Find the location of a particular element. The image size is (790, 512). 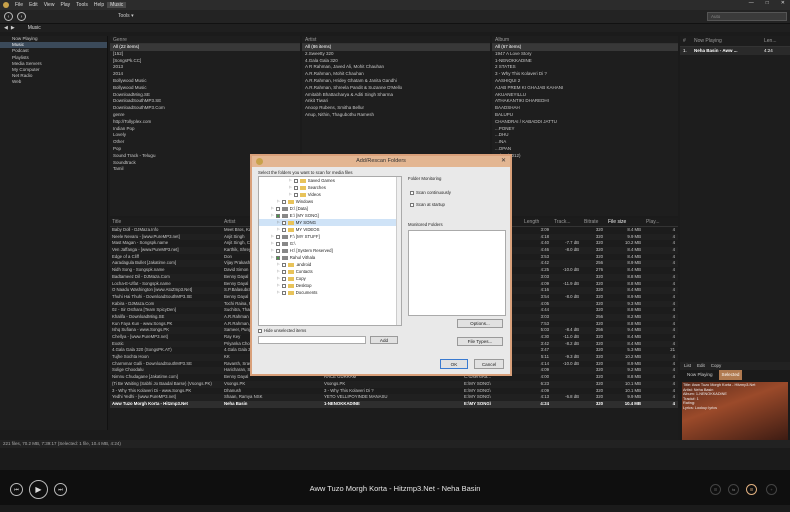

monitored-folders-list is located at coordinates (457, 273).